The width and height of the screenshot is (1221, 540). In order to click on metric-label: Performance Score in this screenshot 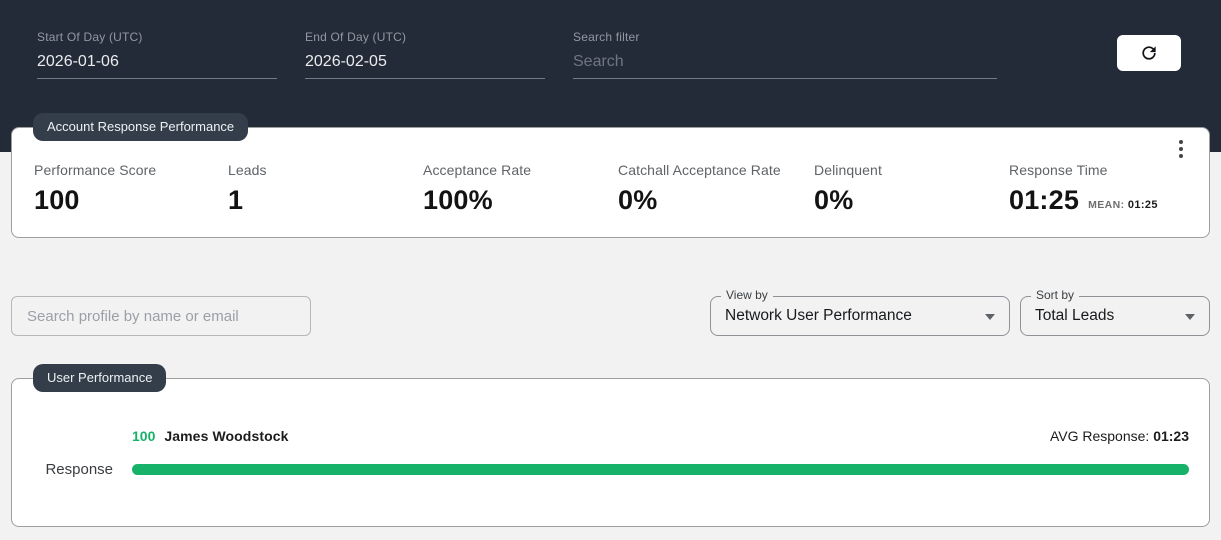, I will do `click(95, 170)`.